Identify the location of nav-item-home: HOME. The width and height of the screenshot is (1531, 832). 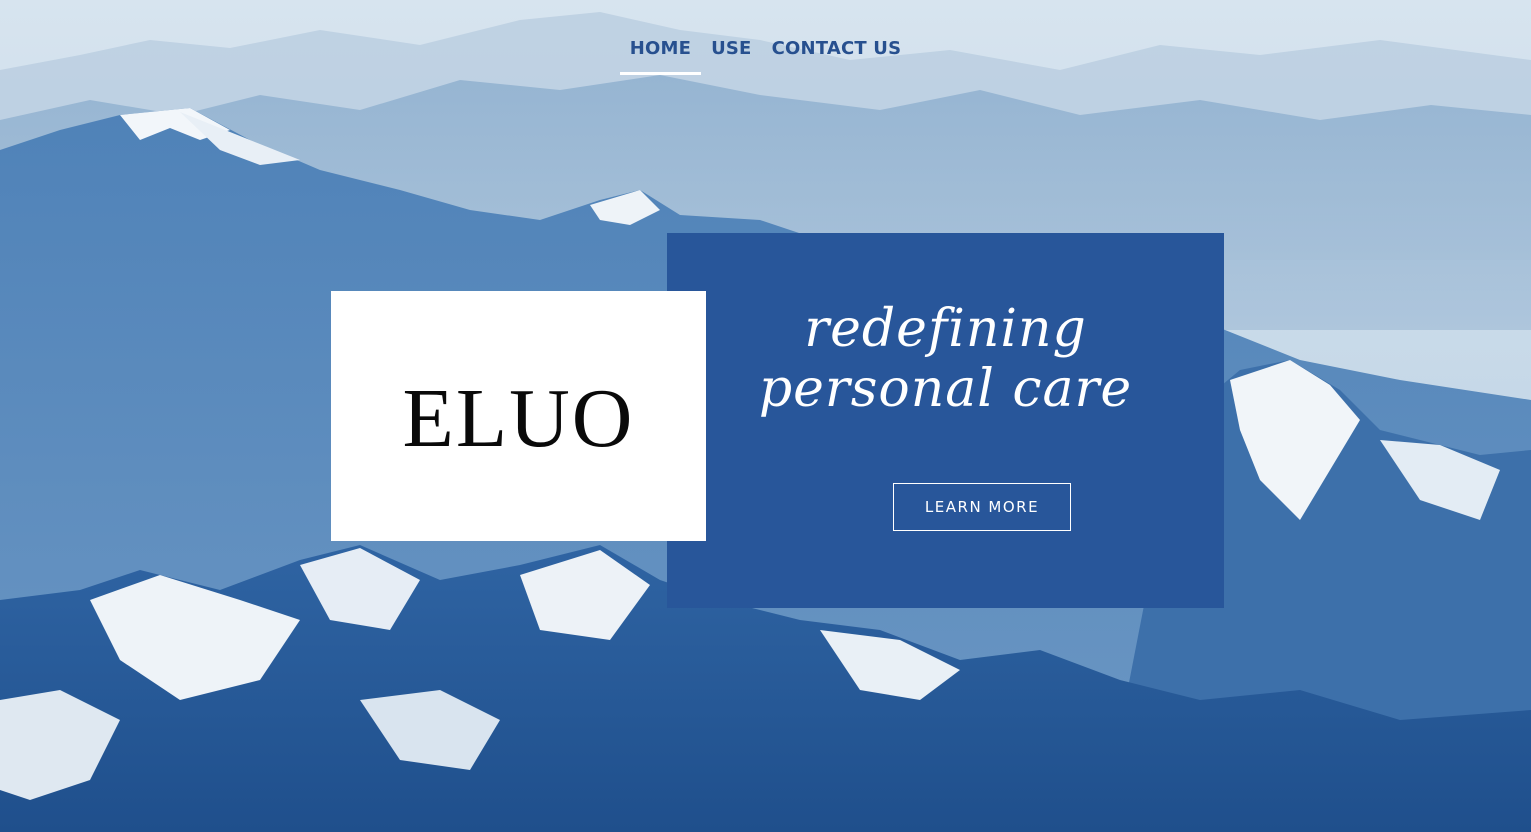
(660, 55).